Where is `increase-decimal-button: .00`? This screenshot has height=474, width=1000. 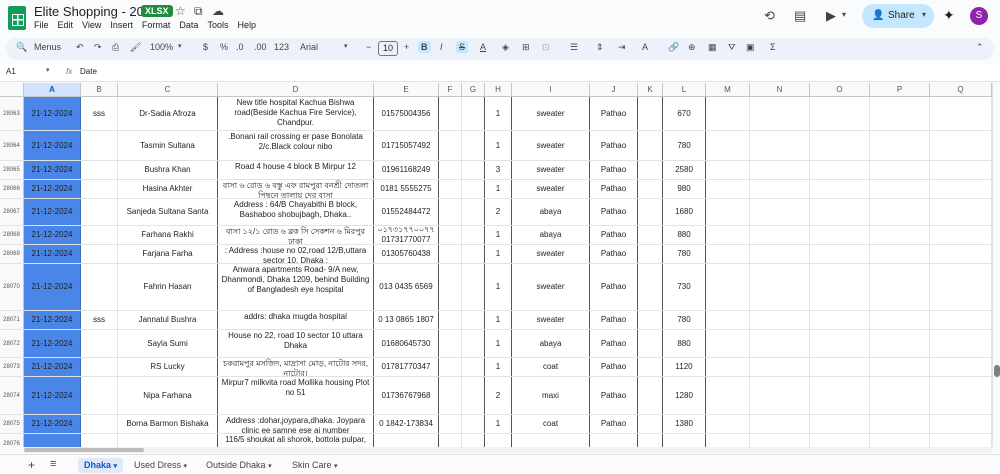
increase-decimal-button: .00 is located at coordinates (260, 47).